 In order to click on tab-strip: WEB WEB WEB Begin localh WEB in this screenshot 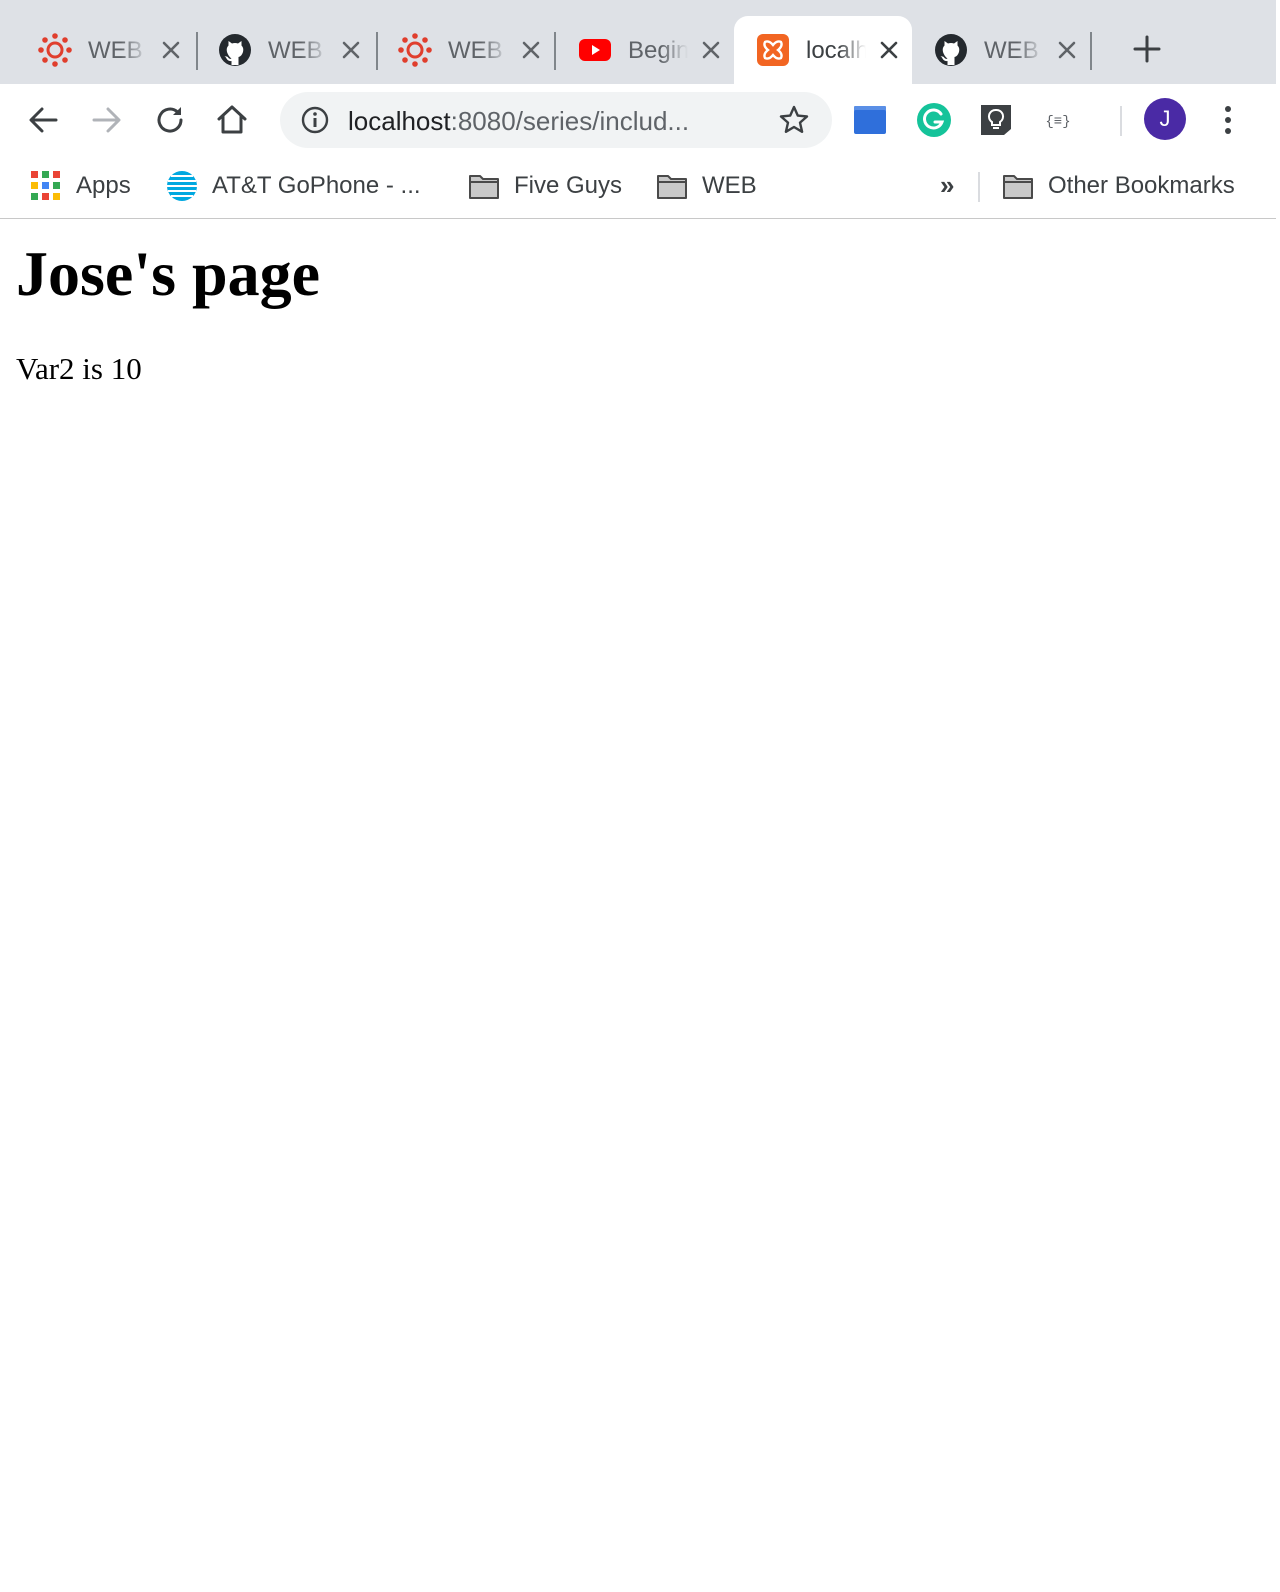, I will do `click(638, 42)`.